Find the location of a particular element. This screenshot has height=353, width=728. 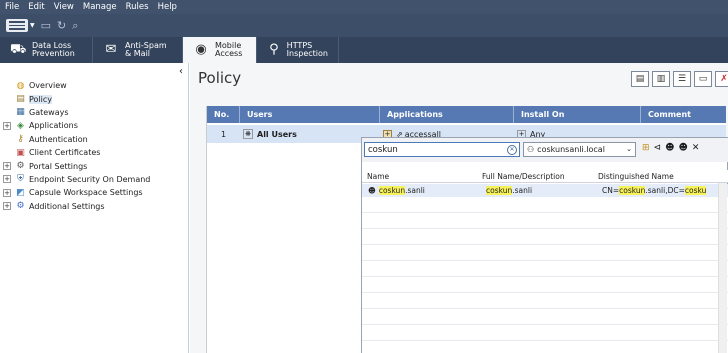

menu-bar: File Edit View Manage Rules Help is located at coordinates (364, 7).